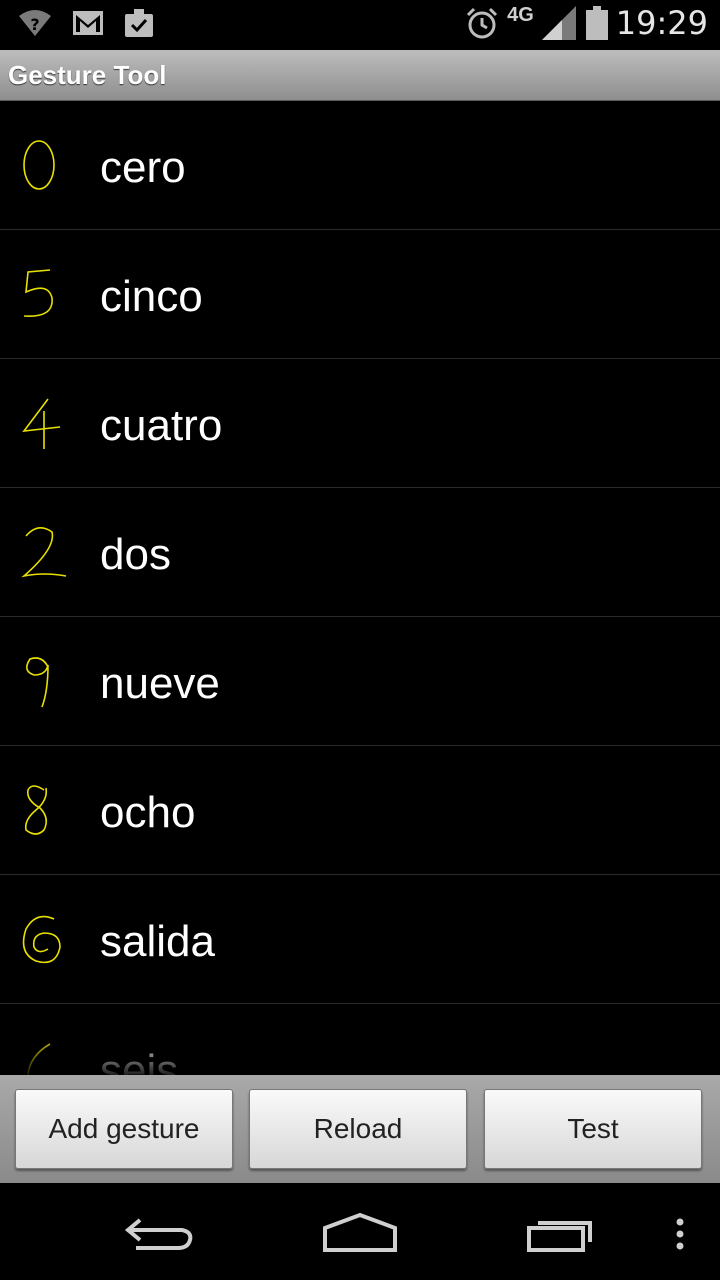 Image resolution: width=720 pixels, height=1280 pixels. What do you see at coordinates (41, 423) in the screenshot?
I see `gesture-four-icon` at bounding box center [41, 423].